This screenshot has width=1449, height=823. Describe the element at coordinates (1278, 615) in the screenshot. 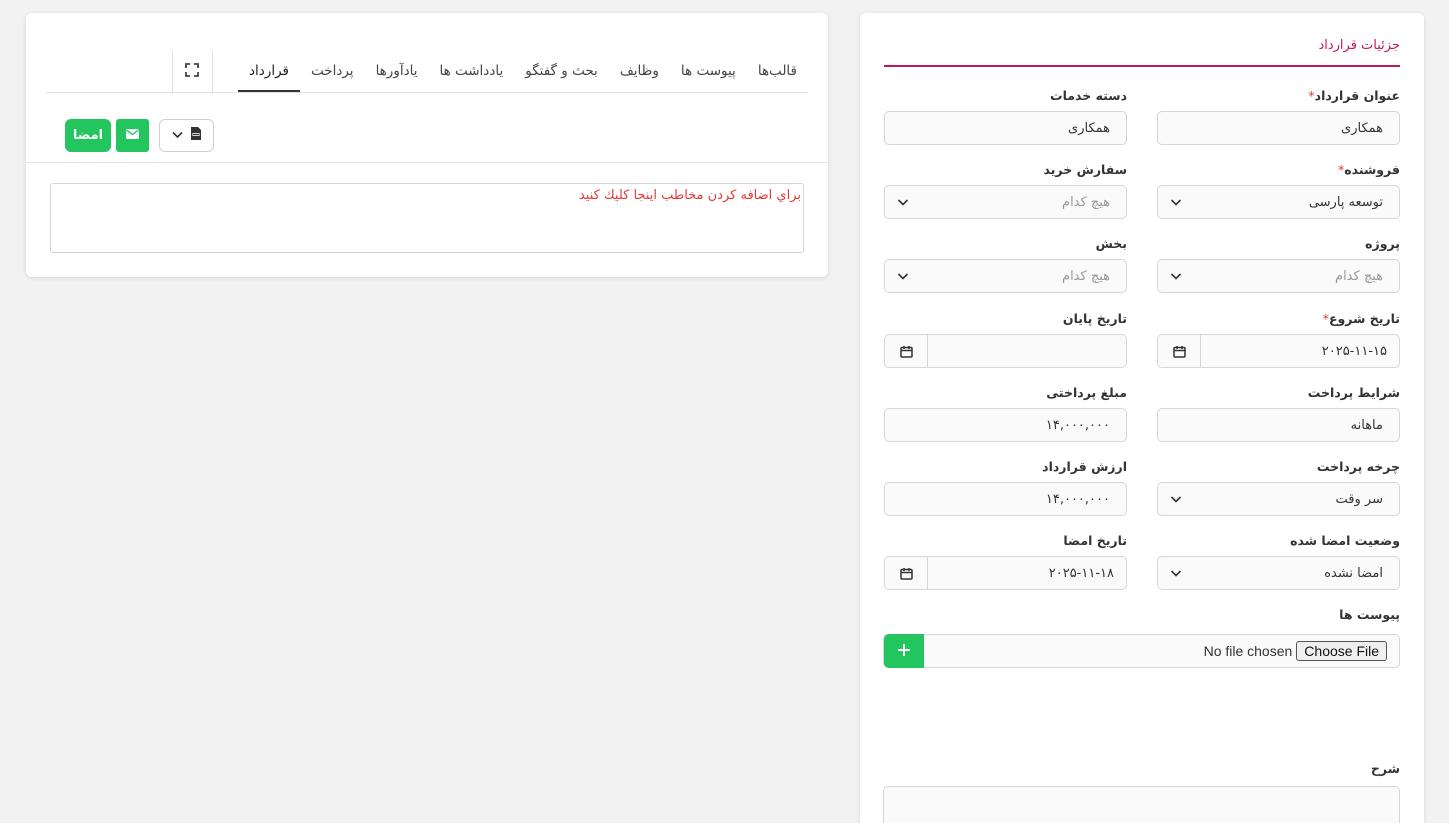

I see `attachments-field: پیوست ها` at that location.